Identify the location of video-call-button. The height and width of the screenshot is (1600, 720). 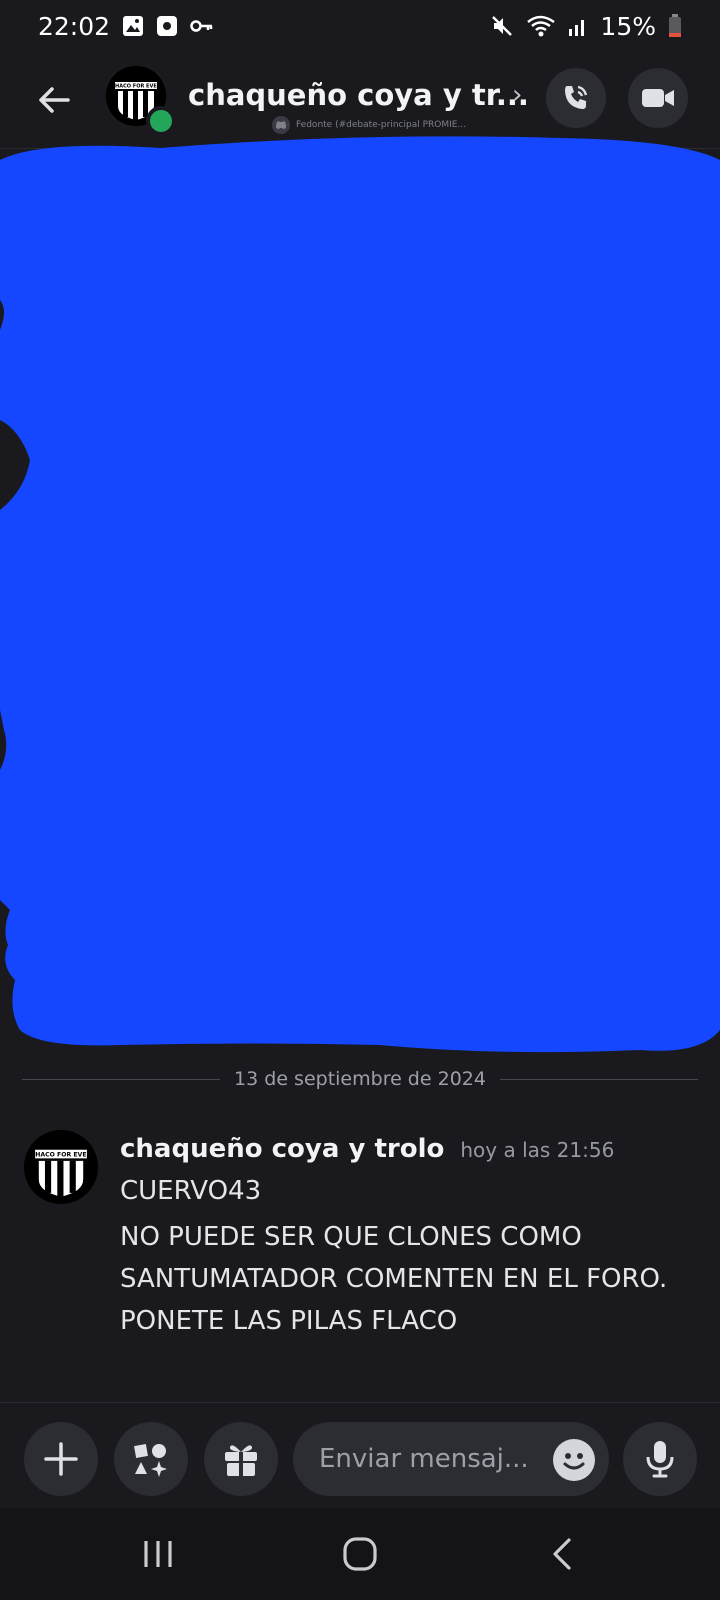
(658, 98).